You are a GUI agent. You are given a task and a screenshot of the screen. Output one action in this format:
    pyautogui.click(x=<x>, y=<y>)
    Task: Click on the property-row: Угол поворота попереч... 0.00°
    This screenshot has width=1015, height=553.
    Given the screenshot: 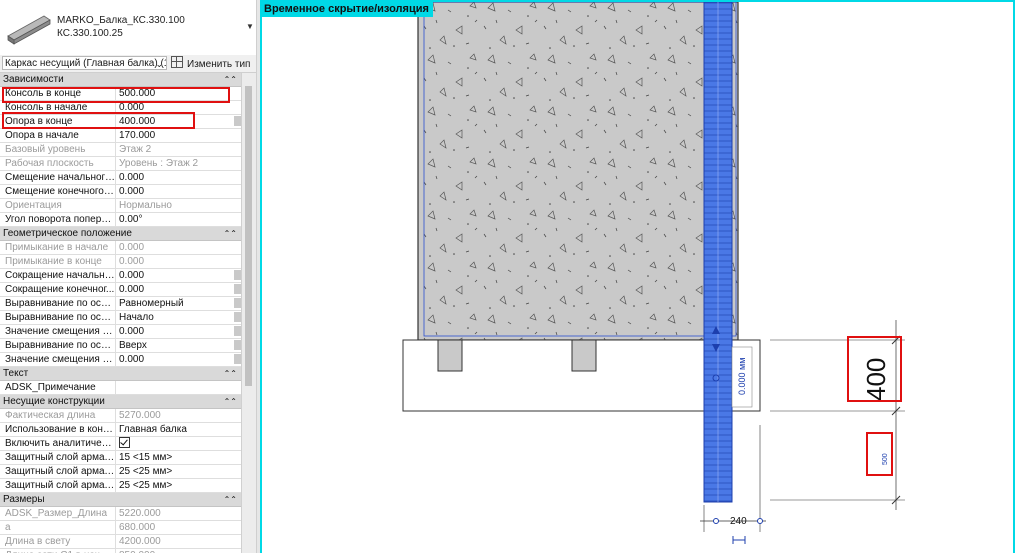 What is the action you would take?
    pyautogui.click(x=120, y=220)
    